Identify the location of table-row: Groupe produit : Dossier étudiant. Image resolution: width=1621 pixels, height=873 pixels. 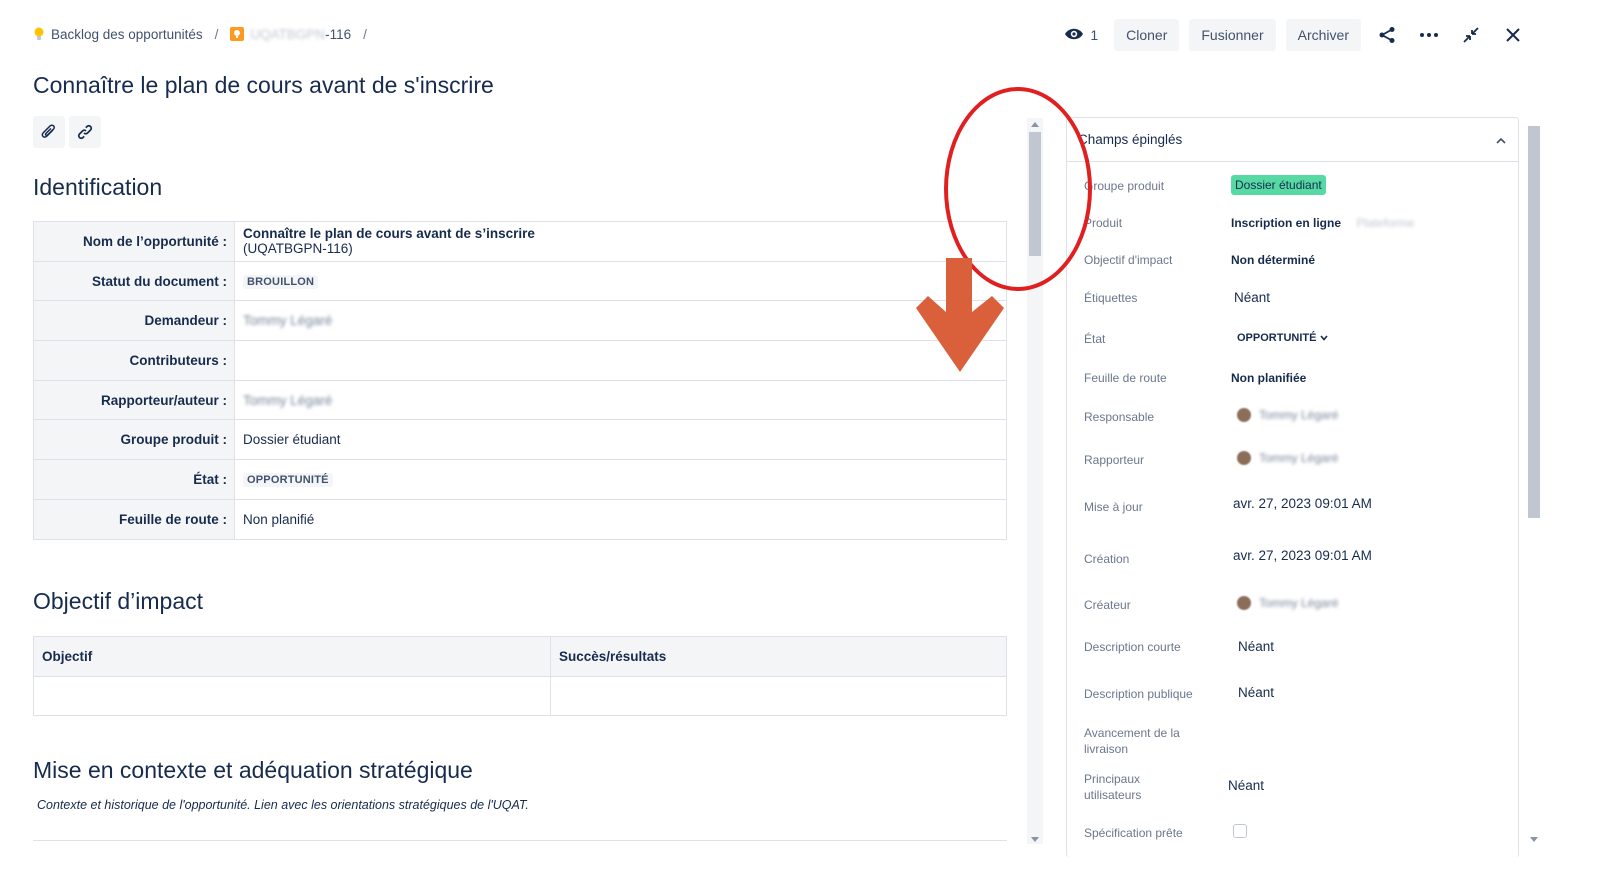
(520, 440).